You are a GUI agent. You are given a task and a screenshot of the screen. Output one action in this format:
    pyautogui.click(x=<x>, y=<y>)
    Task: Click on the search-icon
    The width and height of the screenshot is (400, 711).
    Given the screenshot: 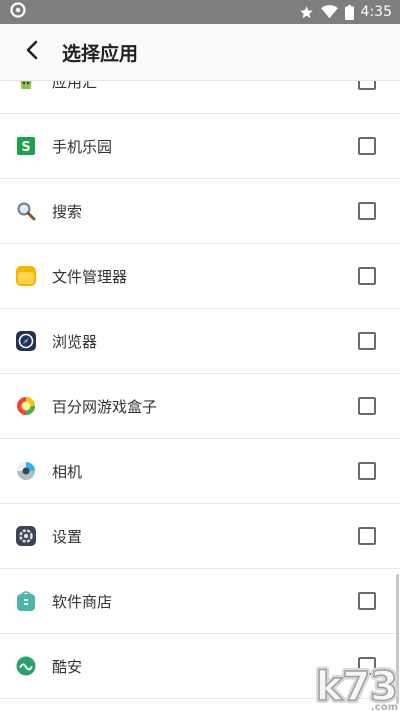 What is the action you would take?
    pyautogui.click(x=26, y=211)
    